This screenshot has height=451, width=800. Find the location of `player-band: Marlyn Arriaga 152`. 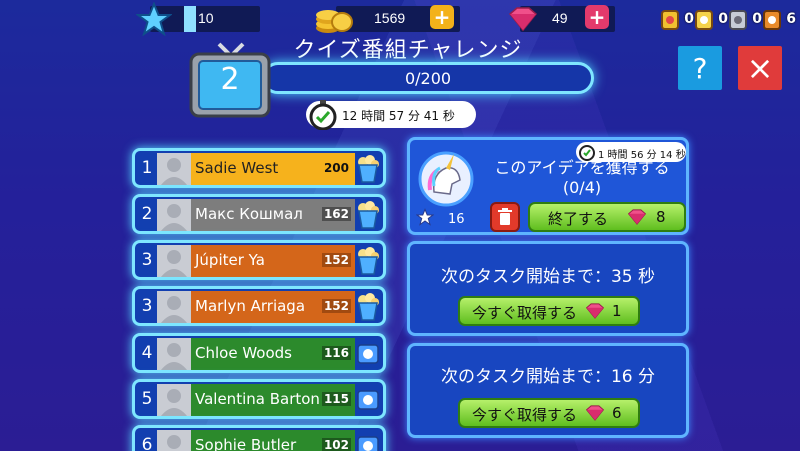

player-band: Marlyn Arriaga 152 is located at coordinates (273, 307).